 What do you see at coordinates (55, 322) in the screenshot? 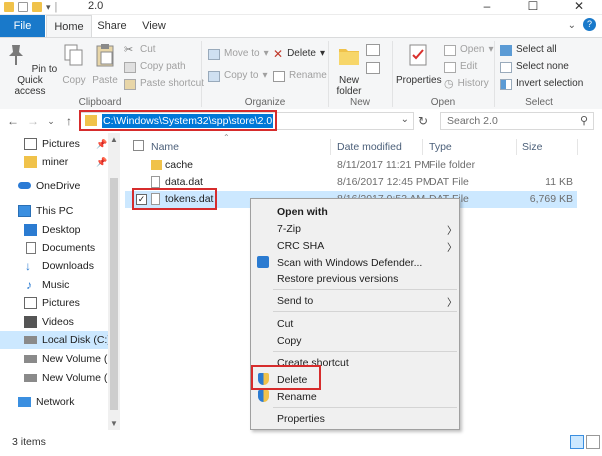
I see `nav-item-videos: Videos` at bounding box center [55, 322].